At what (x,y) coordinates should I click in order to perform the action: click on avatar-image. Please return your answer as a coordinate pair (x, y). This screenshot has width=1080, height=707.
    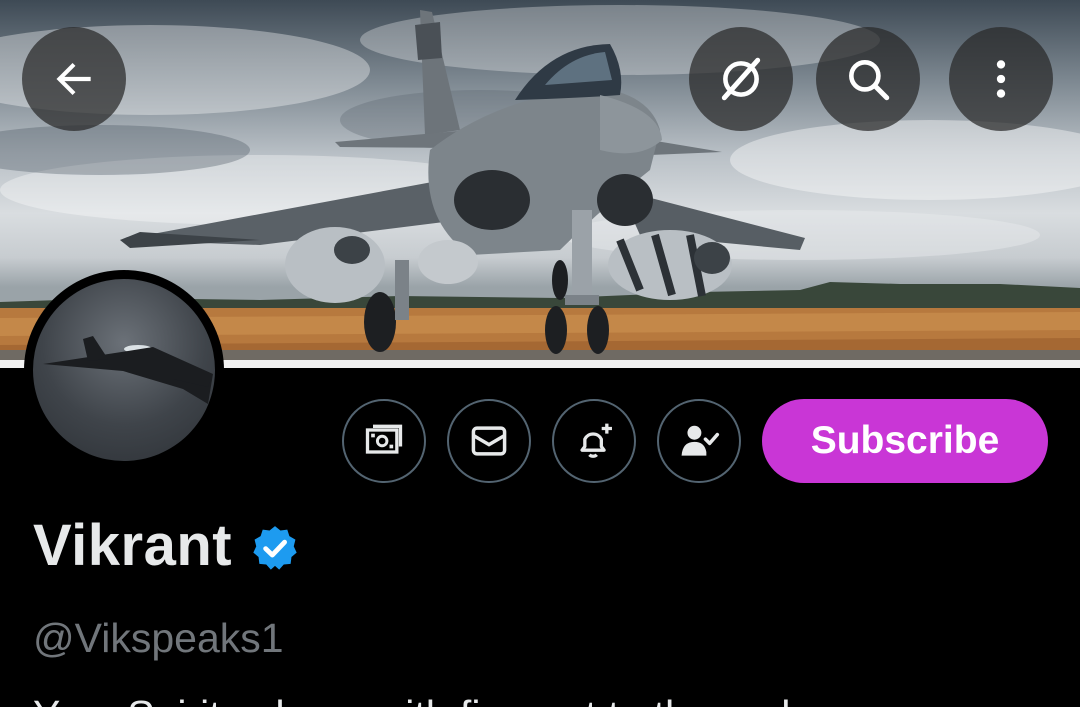
    Looking at the image, I should click on (124, 370).